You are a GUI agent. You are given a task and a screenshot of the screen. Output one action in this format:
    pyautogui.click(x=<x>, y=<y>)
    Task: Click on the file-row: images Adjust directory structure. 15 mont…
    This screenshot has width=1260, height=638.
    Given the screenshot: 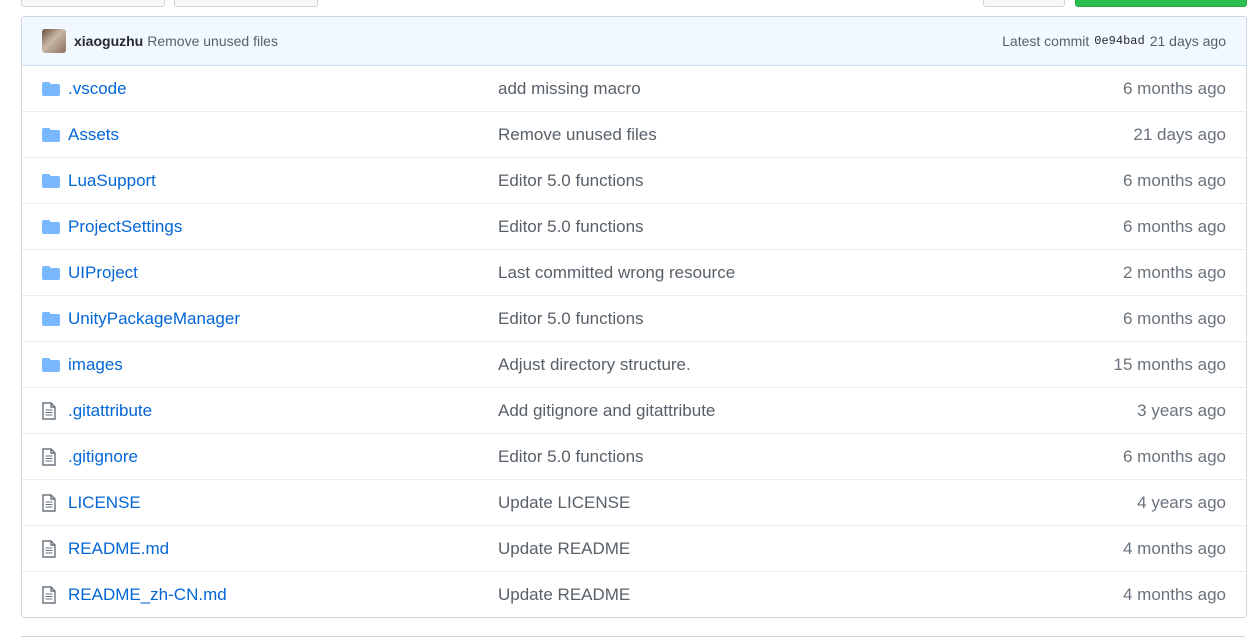 What is the action you would take?
    pyautogui.click(x=634, y=364)
    